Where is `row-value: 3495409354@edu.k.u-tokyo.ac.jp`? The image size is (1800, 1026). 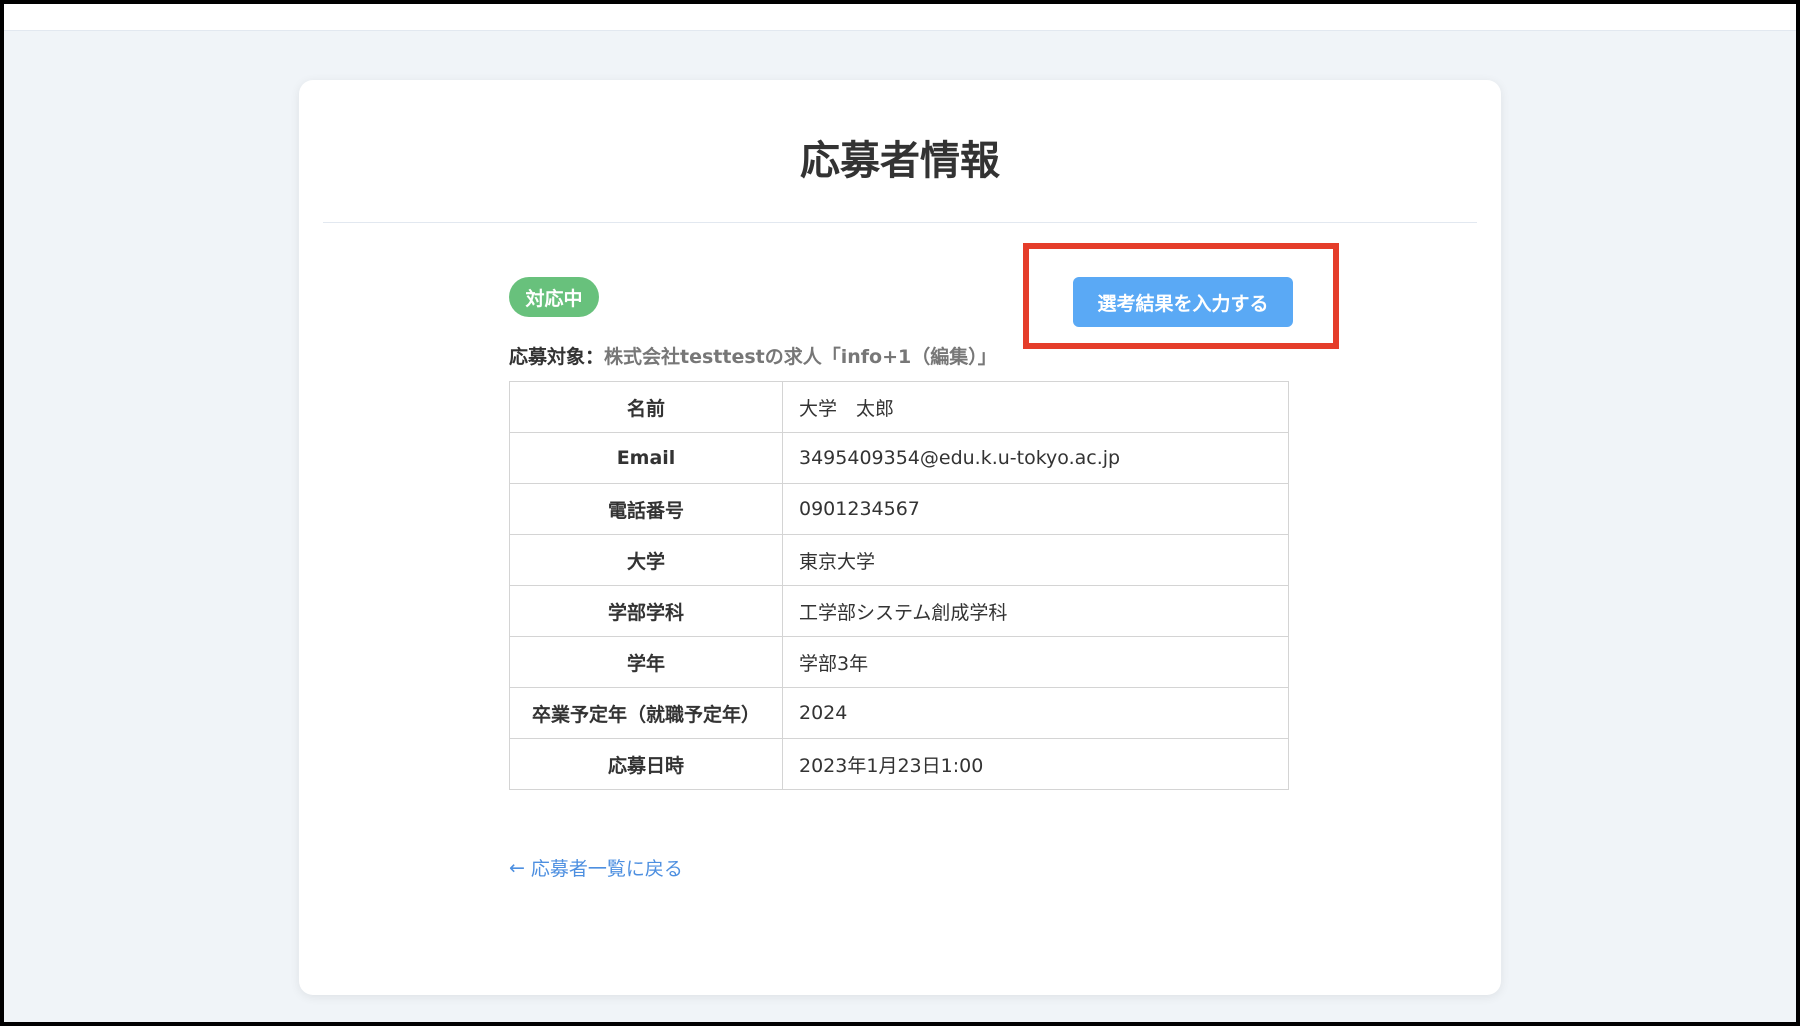
row-value: 3495409354@edu.k.u-tokyo.ac.jp is located at coordinates (1035, 458).